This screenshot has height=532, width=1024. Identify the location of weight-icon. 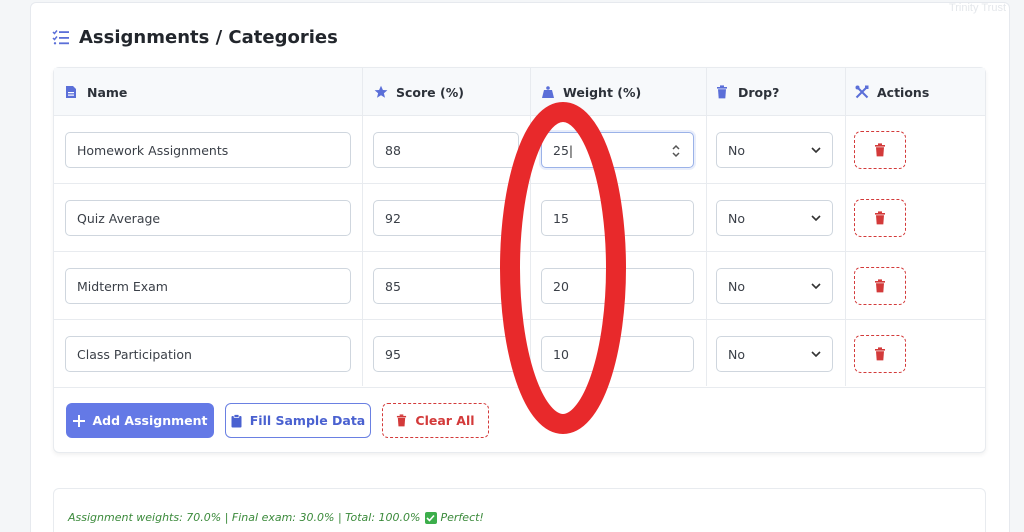
(548, 92).